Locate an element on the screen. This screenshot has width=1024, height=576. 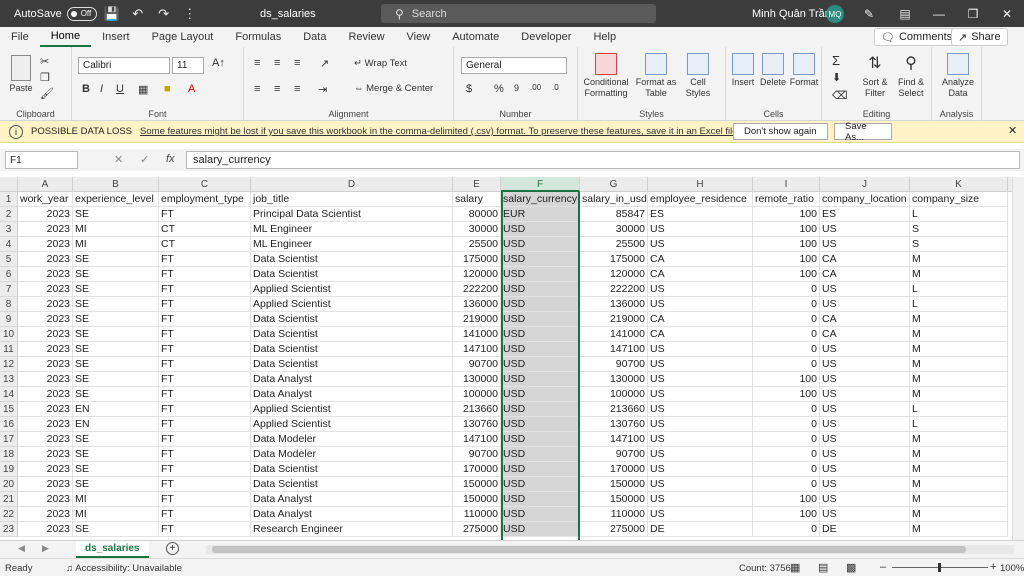
save-icon: 💾 is located at coordinates (112, 13).